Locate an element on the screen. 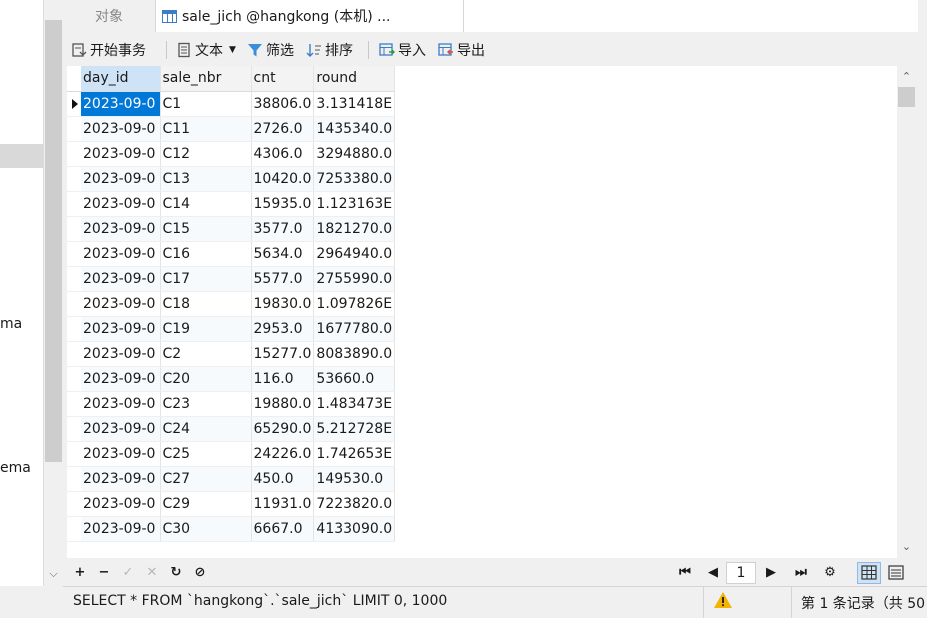  cell-round: 2964940.0 is located at coordinates (354, 254).